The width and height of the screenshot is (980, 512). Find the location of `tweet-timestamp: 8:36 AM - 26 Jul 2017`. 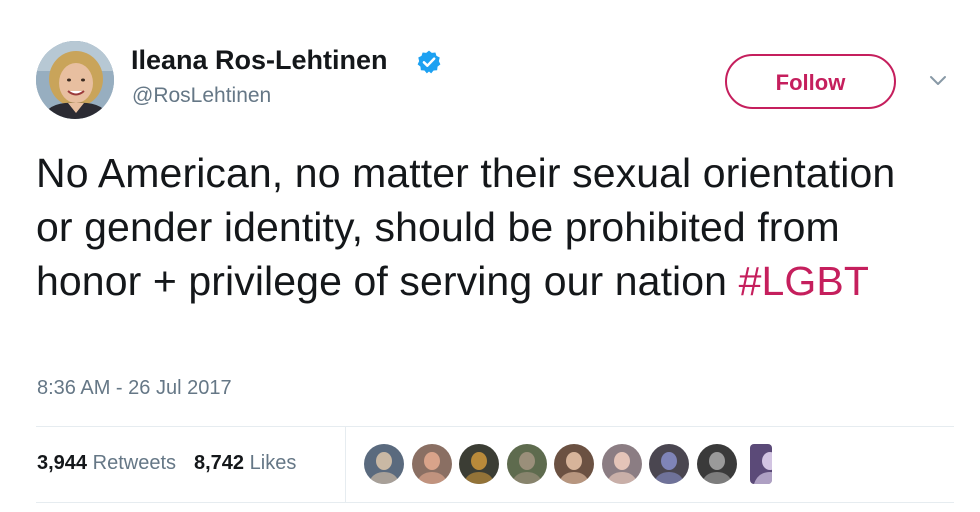

tweet-timestamp: 8:36 AM - 26 Jul 2017 is located at coordinates (134, 388).